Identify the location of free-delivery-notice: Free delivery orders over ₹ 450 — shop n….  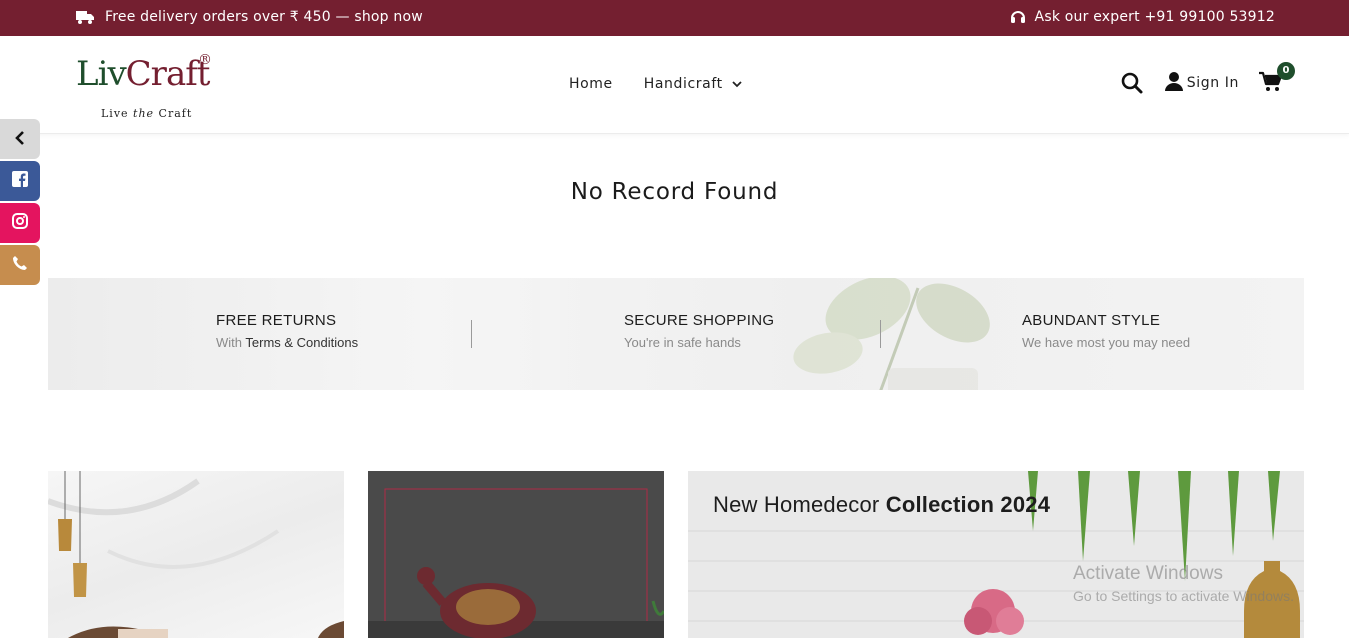
(249, 17).